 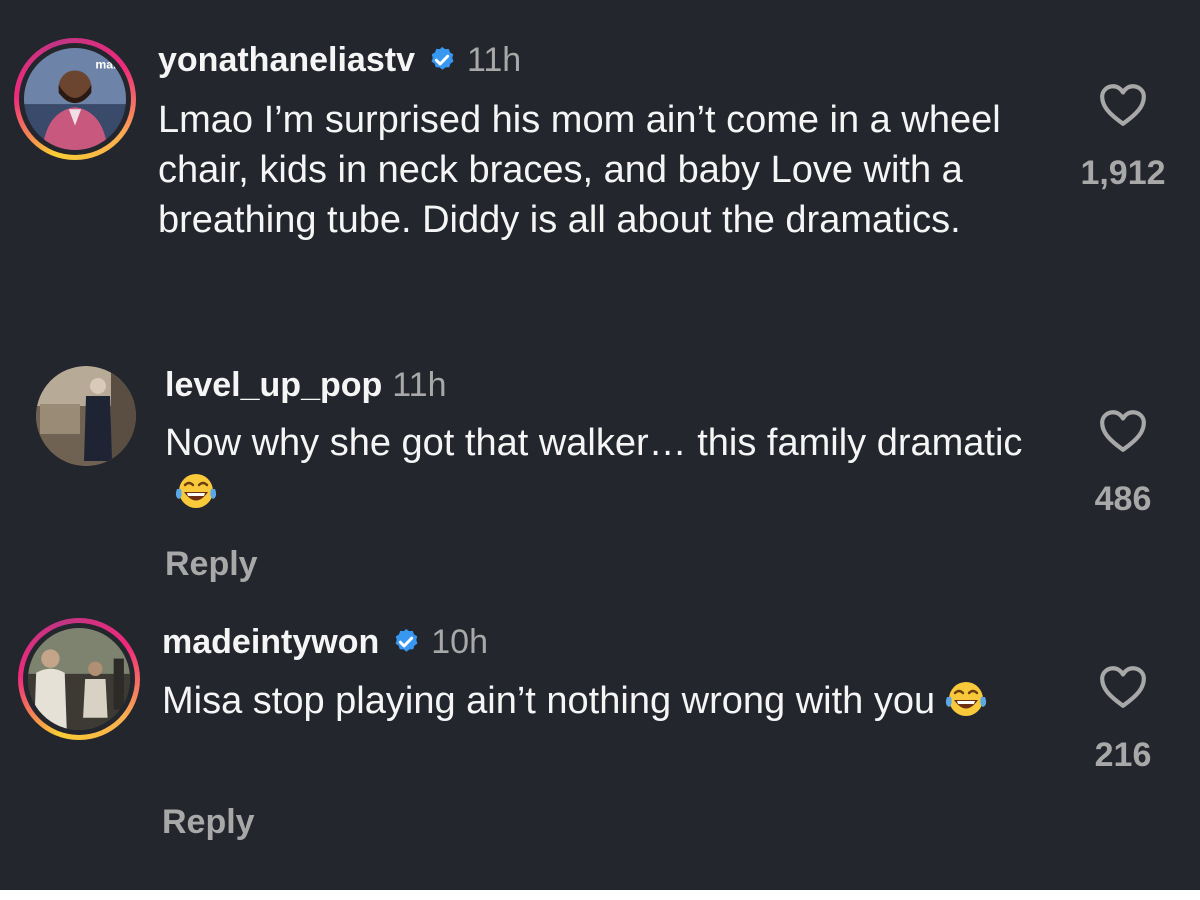 I want to click on avatar-story-ring: marl, so click(x=75, y=99).